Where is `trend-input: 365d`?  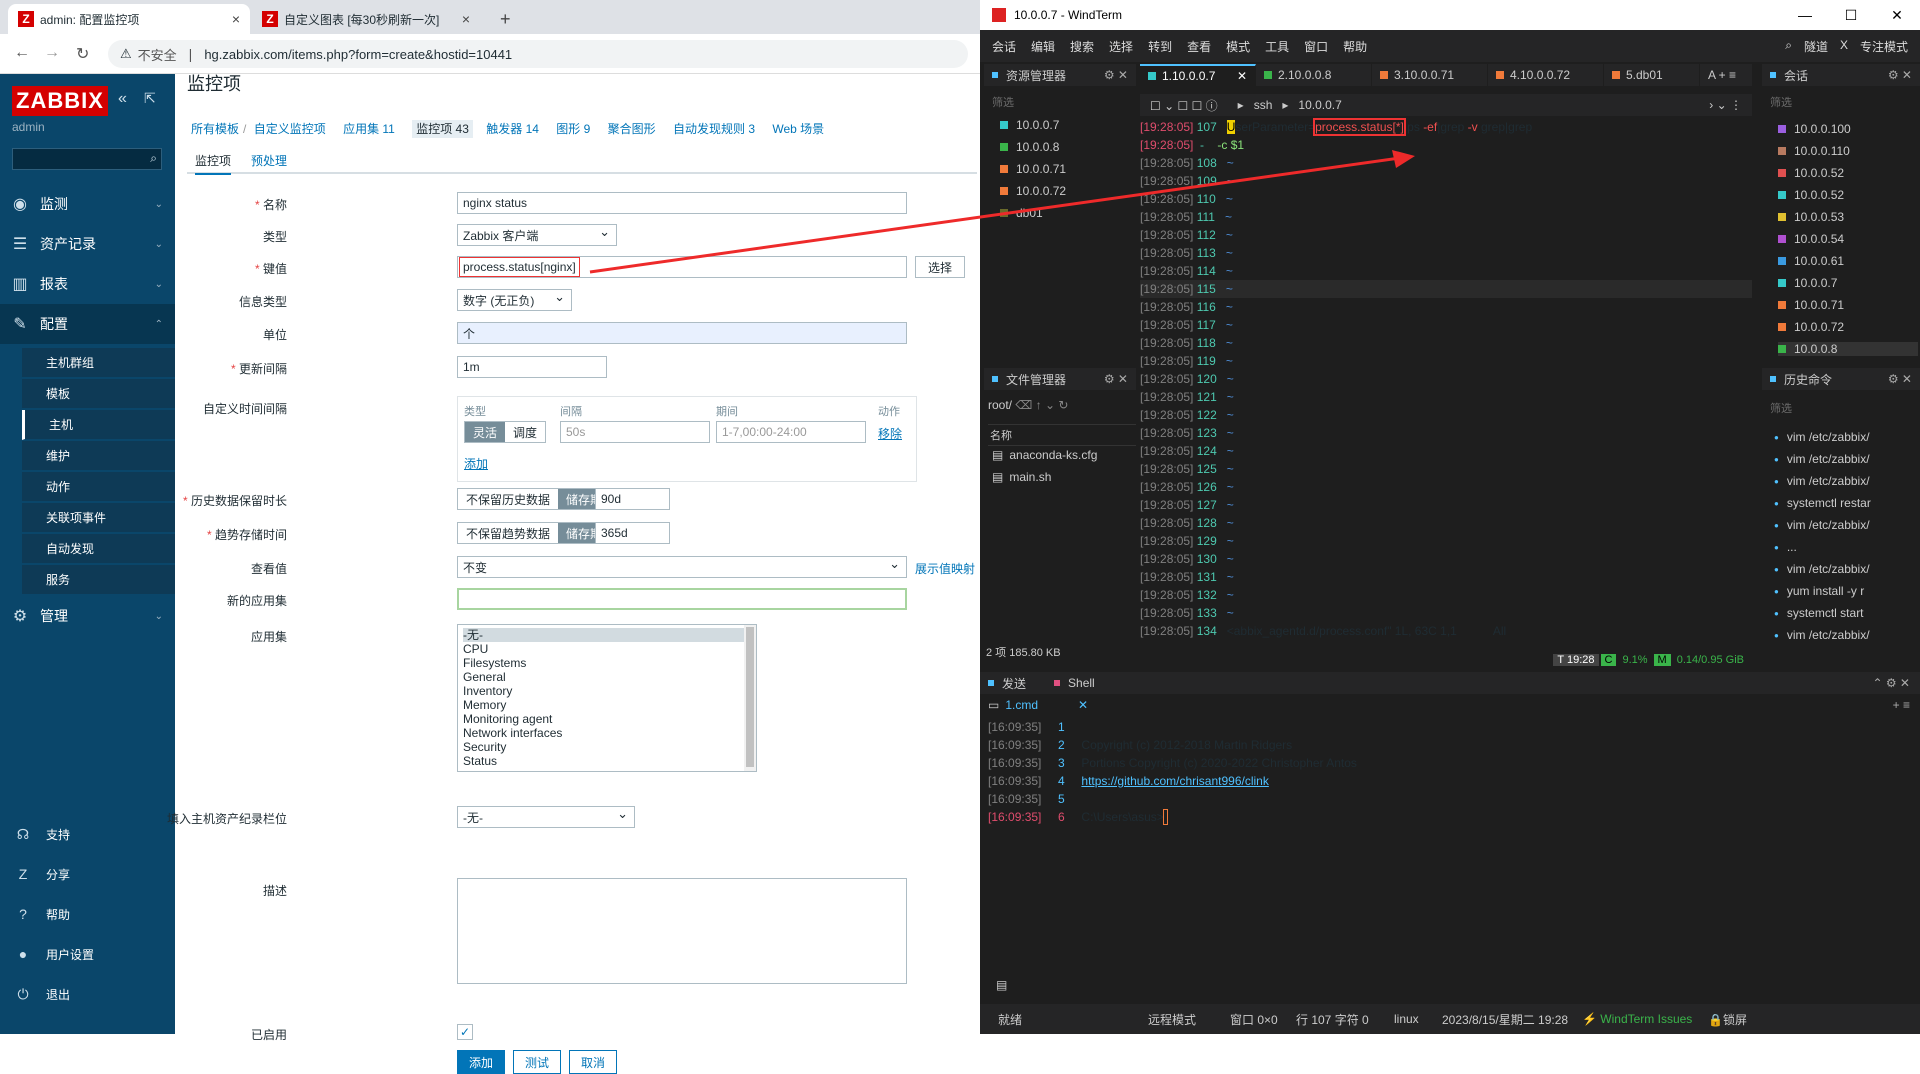 trend-input: 365d is located at coordinates (632, 533).